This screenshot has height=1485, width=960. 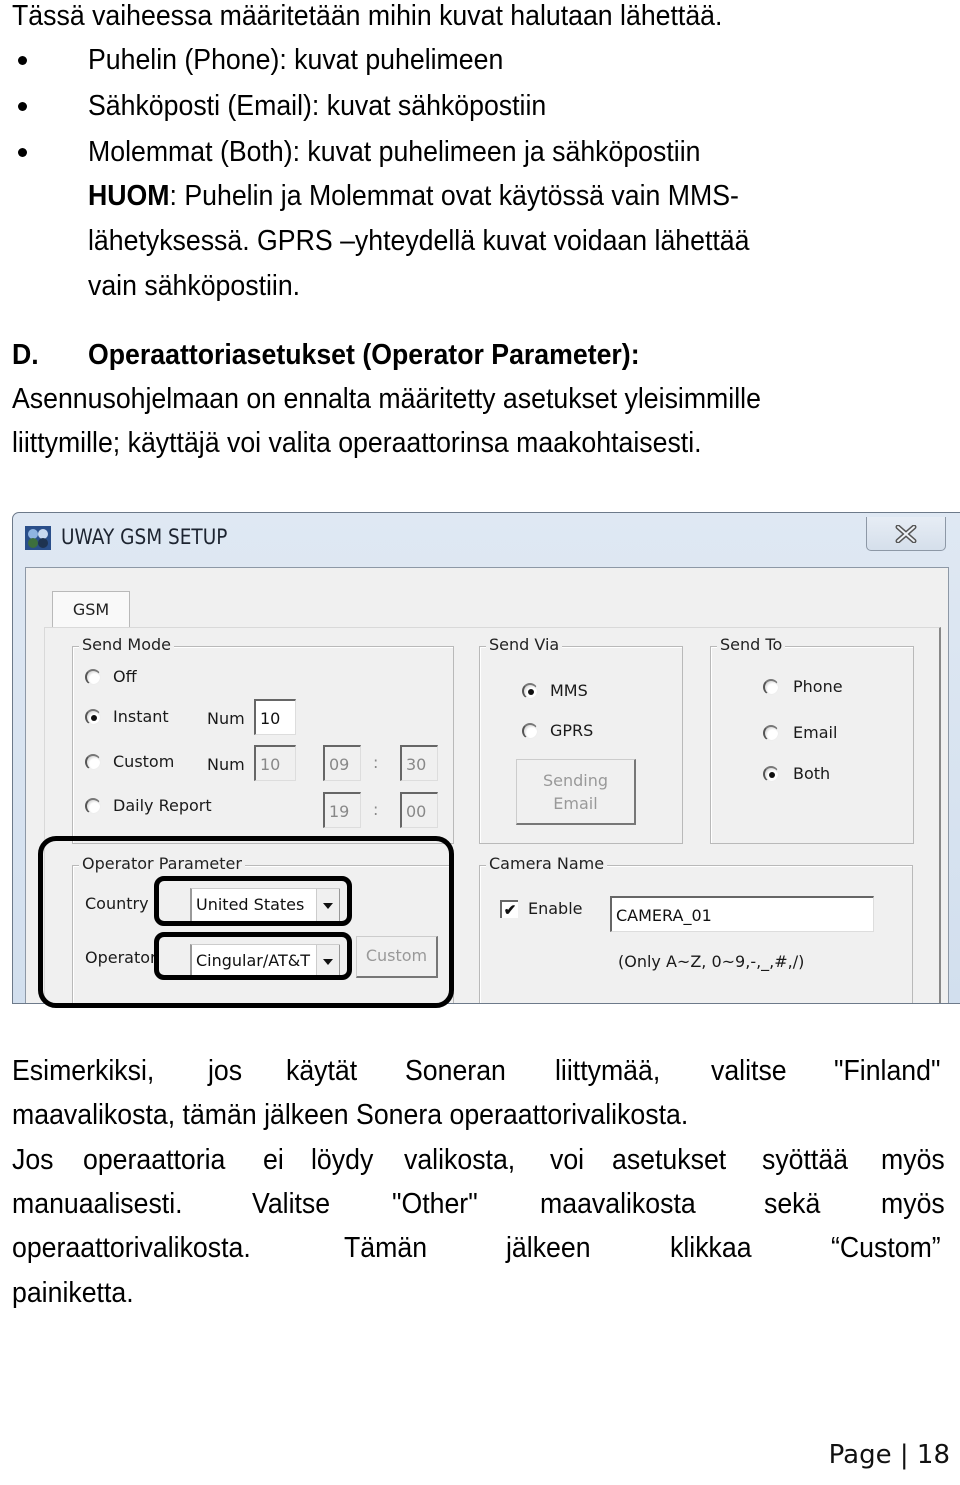 What do you see at coordinates (342, 763) in the screenshot?
I see `custom-hour-input: 09` at bounding box center [342, 763].